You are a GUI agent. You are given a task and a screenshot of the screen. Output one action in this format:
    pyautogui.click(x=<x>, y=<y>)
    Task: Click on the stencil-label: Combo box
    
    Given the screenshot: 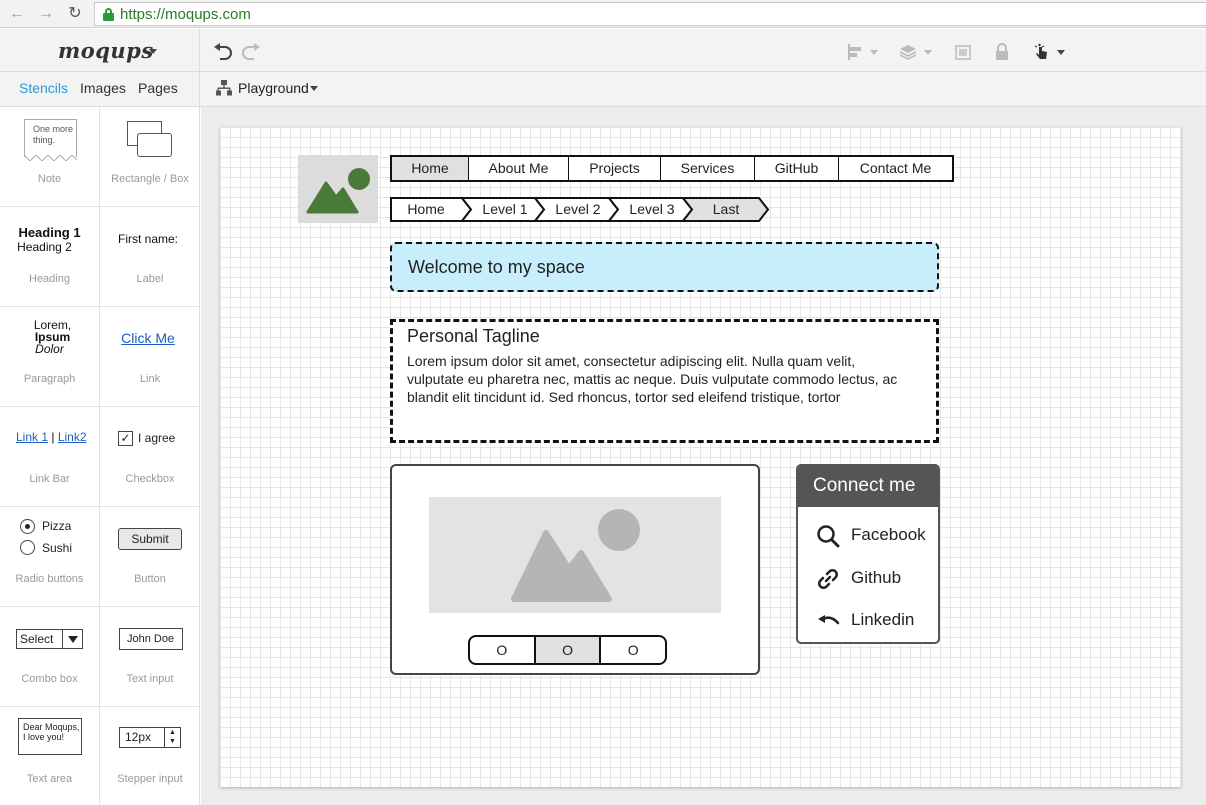 What is the action you would take?
    pyautogui.click(x=49, y=679)
    